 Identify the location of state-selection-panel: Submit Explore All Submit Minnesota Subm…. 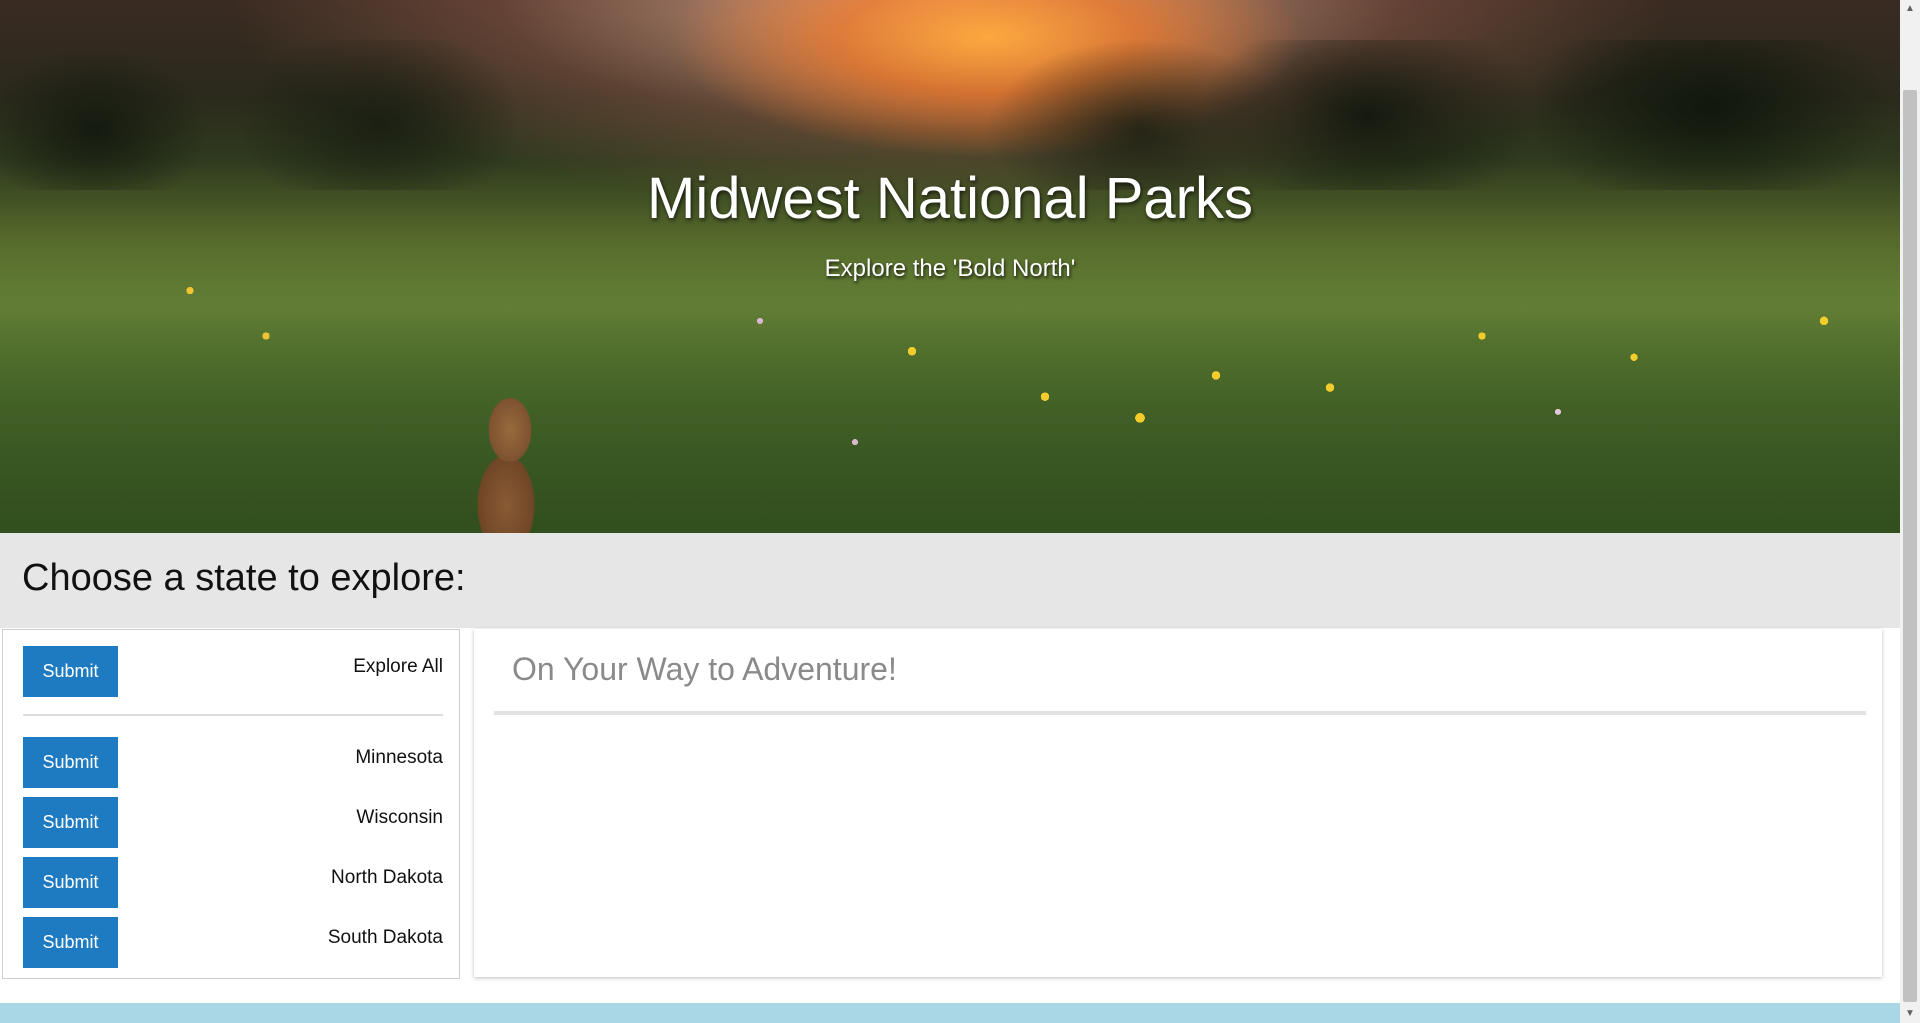
(231, 804).